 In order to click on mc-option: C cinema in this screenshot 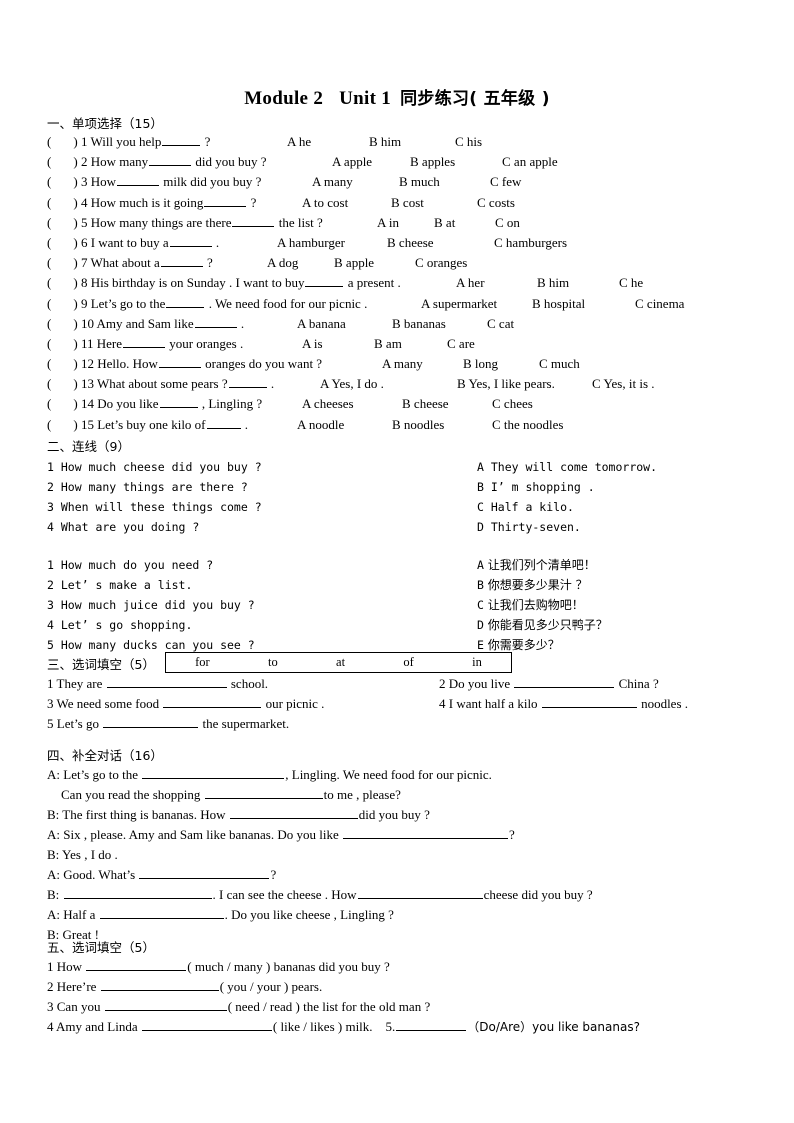, I will do `click(659, 304)`.